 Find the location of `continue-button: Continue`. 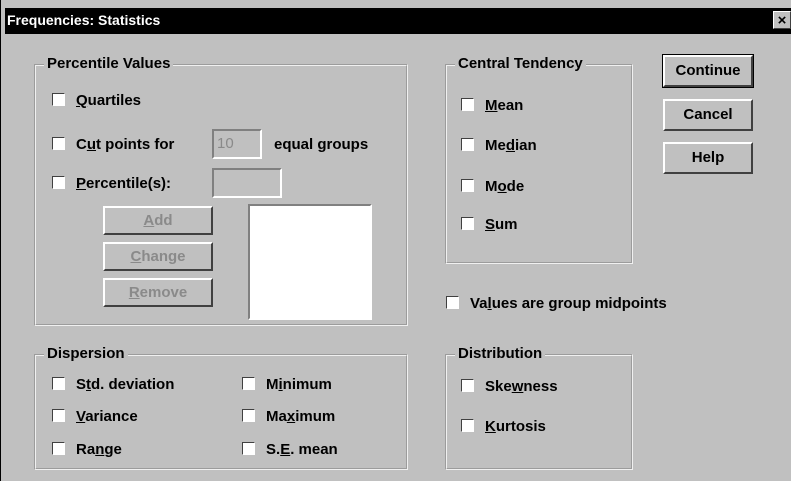

continue-button: Continue is located at coordinates (708, 71).